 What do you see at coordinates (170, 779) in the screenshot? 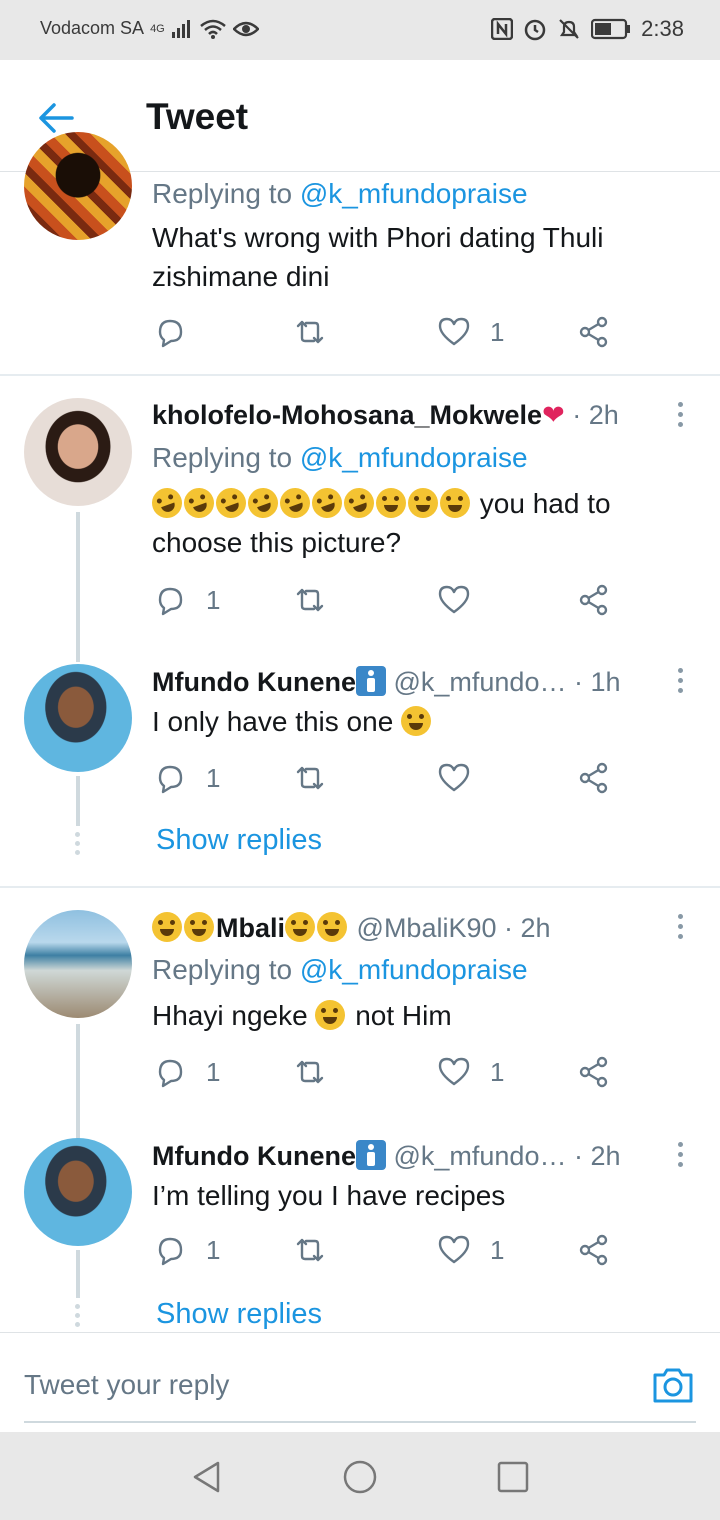
I see `reply-icon` at bounding box center [170, 779].